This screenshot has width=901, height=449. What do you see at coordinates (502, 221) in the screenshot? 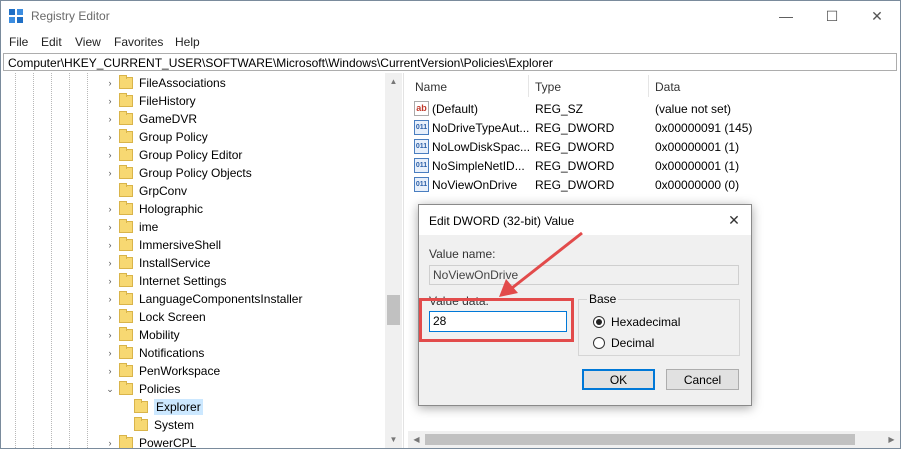
I see `dialog-title: Edit DWORD (32-bit) Value` at bounding box center [502, 221].